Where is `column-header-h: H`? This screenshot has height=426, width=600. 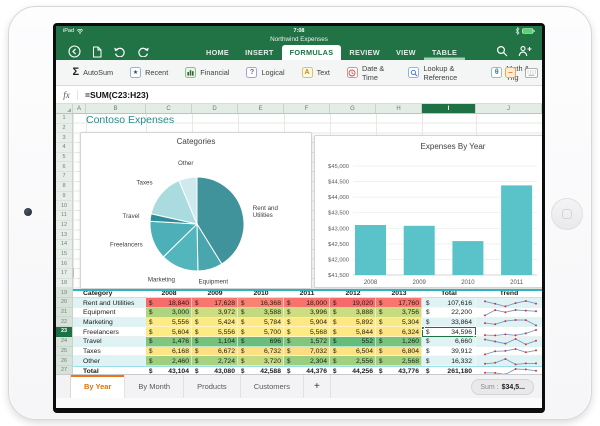
column-header-h: H is located at coordinates (399, 108).